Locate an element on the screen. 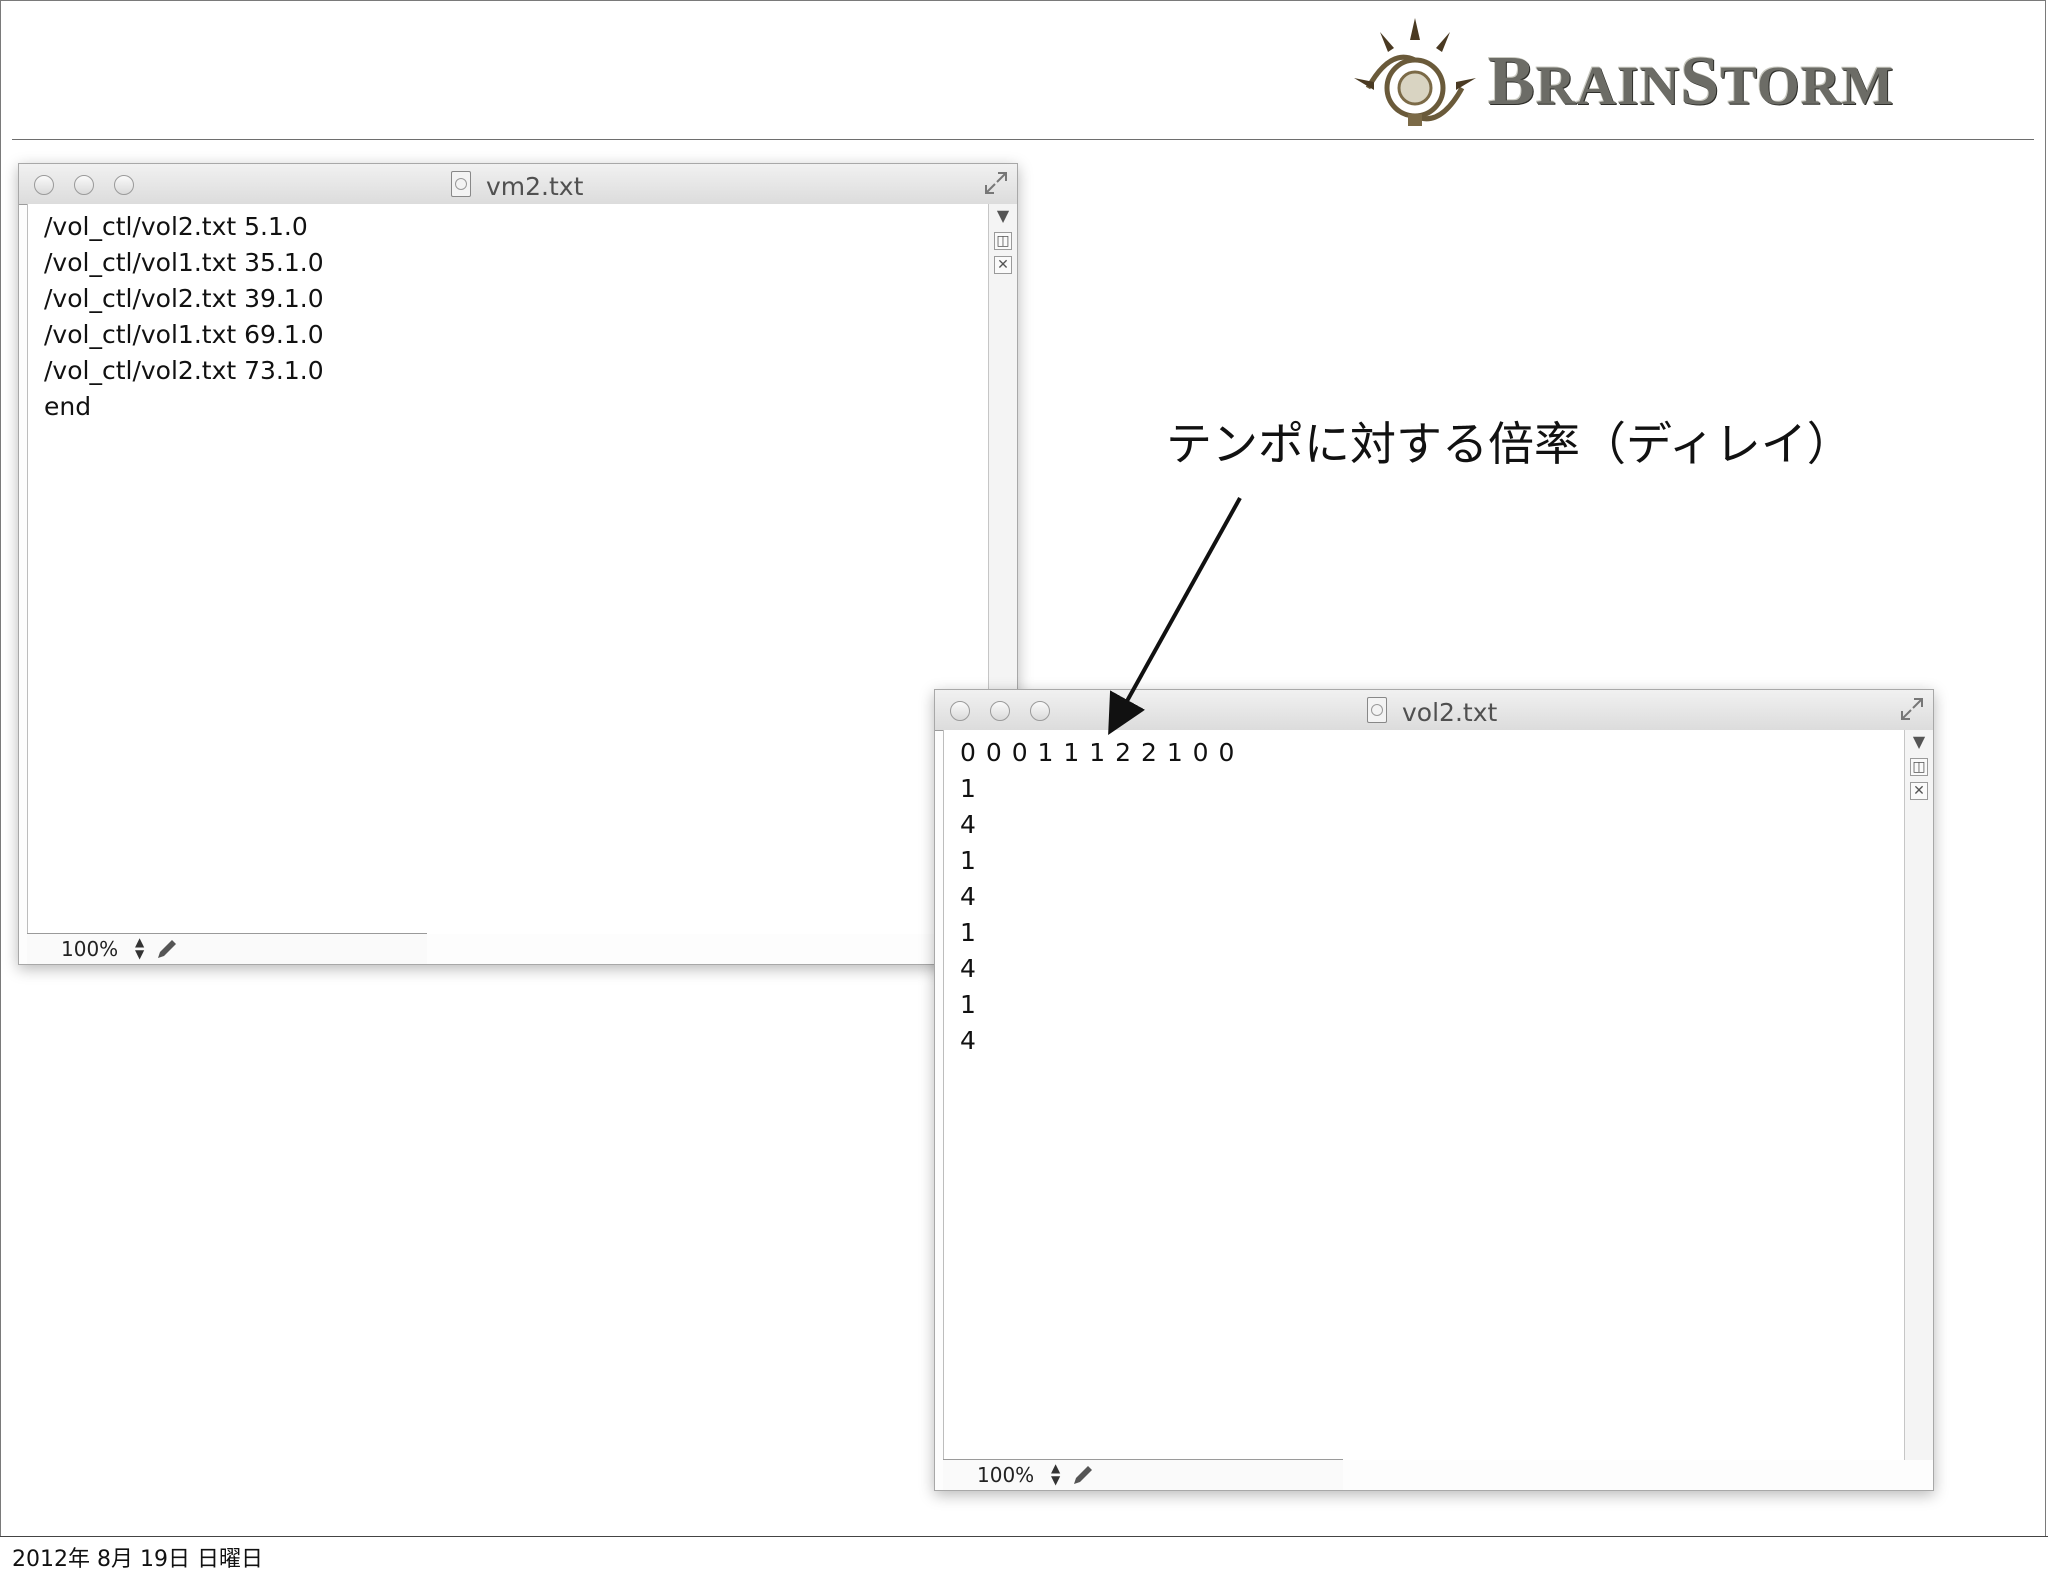 The width and height of the screenshot is (2048, 1576). brainstorm-logo: BRAINSTORM is located at coordinates (1680, 78).